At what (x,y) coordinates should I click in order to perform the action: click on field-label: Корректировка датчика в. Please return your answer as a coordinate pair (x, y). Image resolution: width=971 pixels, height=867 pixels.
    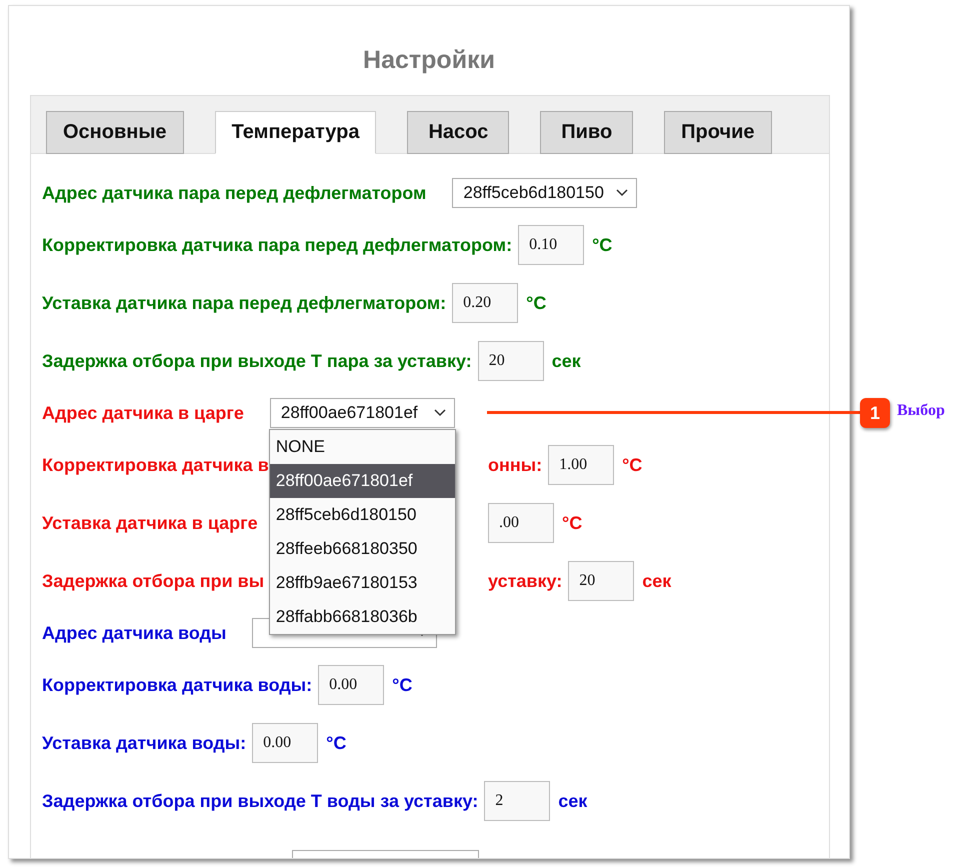
    Looking at the image, I should click on (155, 465).